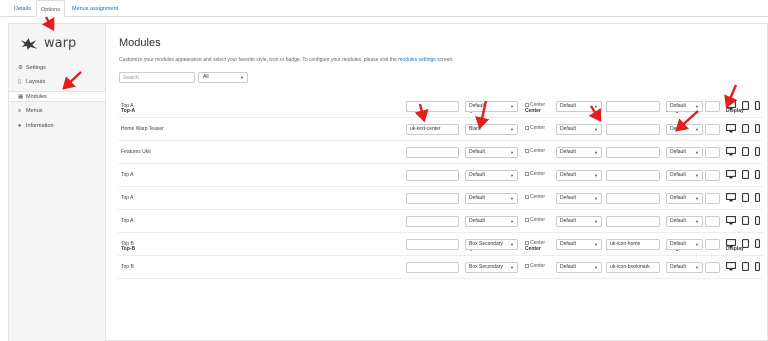 This screenshot has width=768, height=341. What do you see at coordinates (678, 175) in the screenshot?
I see `badge-select-value: Default` at bounding box center [678, 175].